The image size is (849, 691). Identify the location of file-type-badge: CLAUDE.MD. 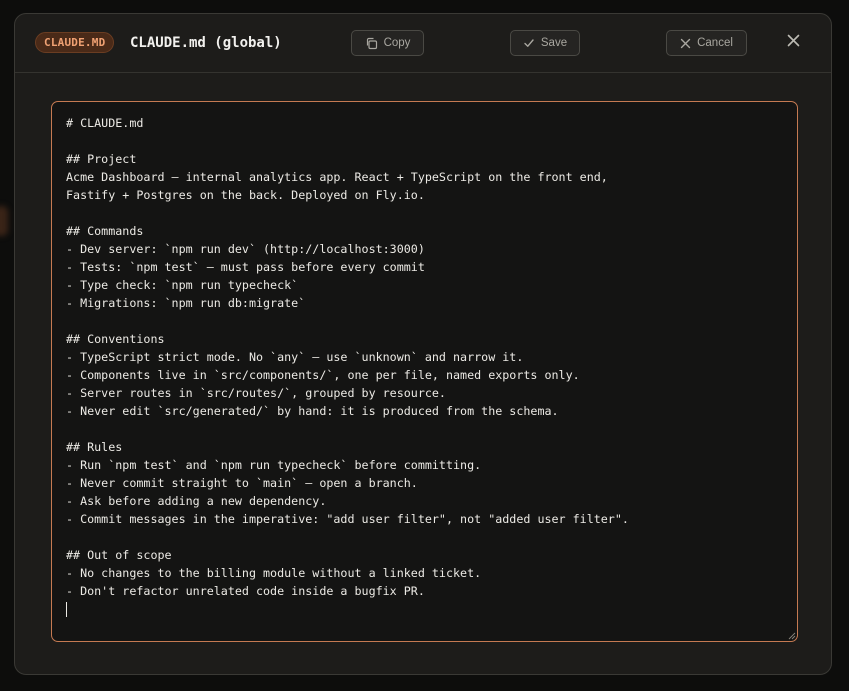
(75, 42).